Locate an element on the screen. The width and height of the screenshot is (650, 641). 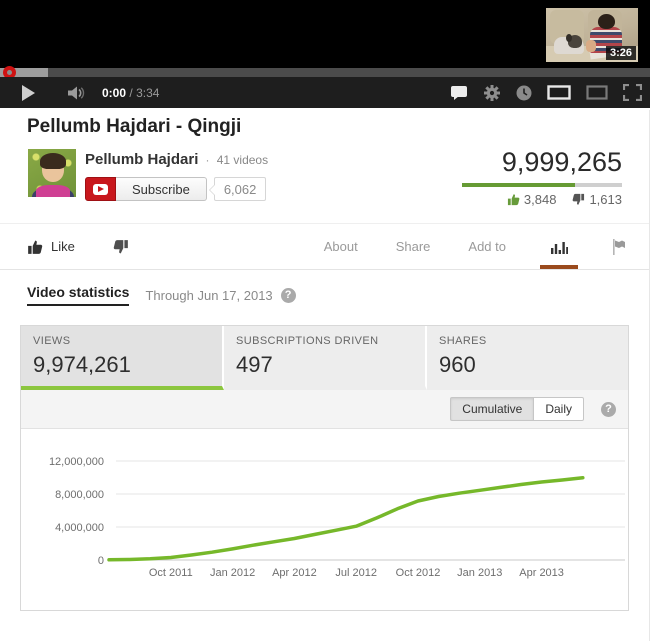
like-count: 3,848 is located at coordinates (540, 199).